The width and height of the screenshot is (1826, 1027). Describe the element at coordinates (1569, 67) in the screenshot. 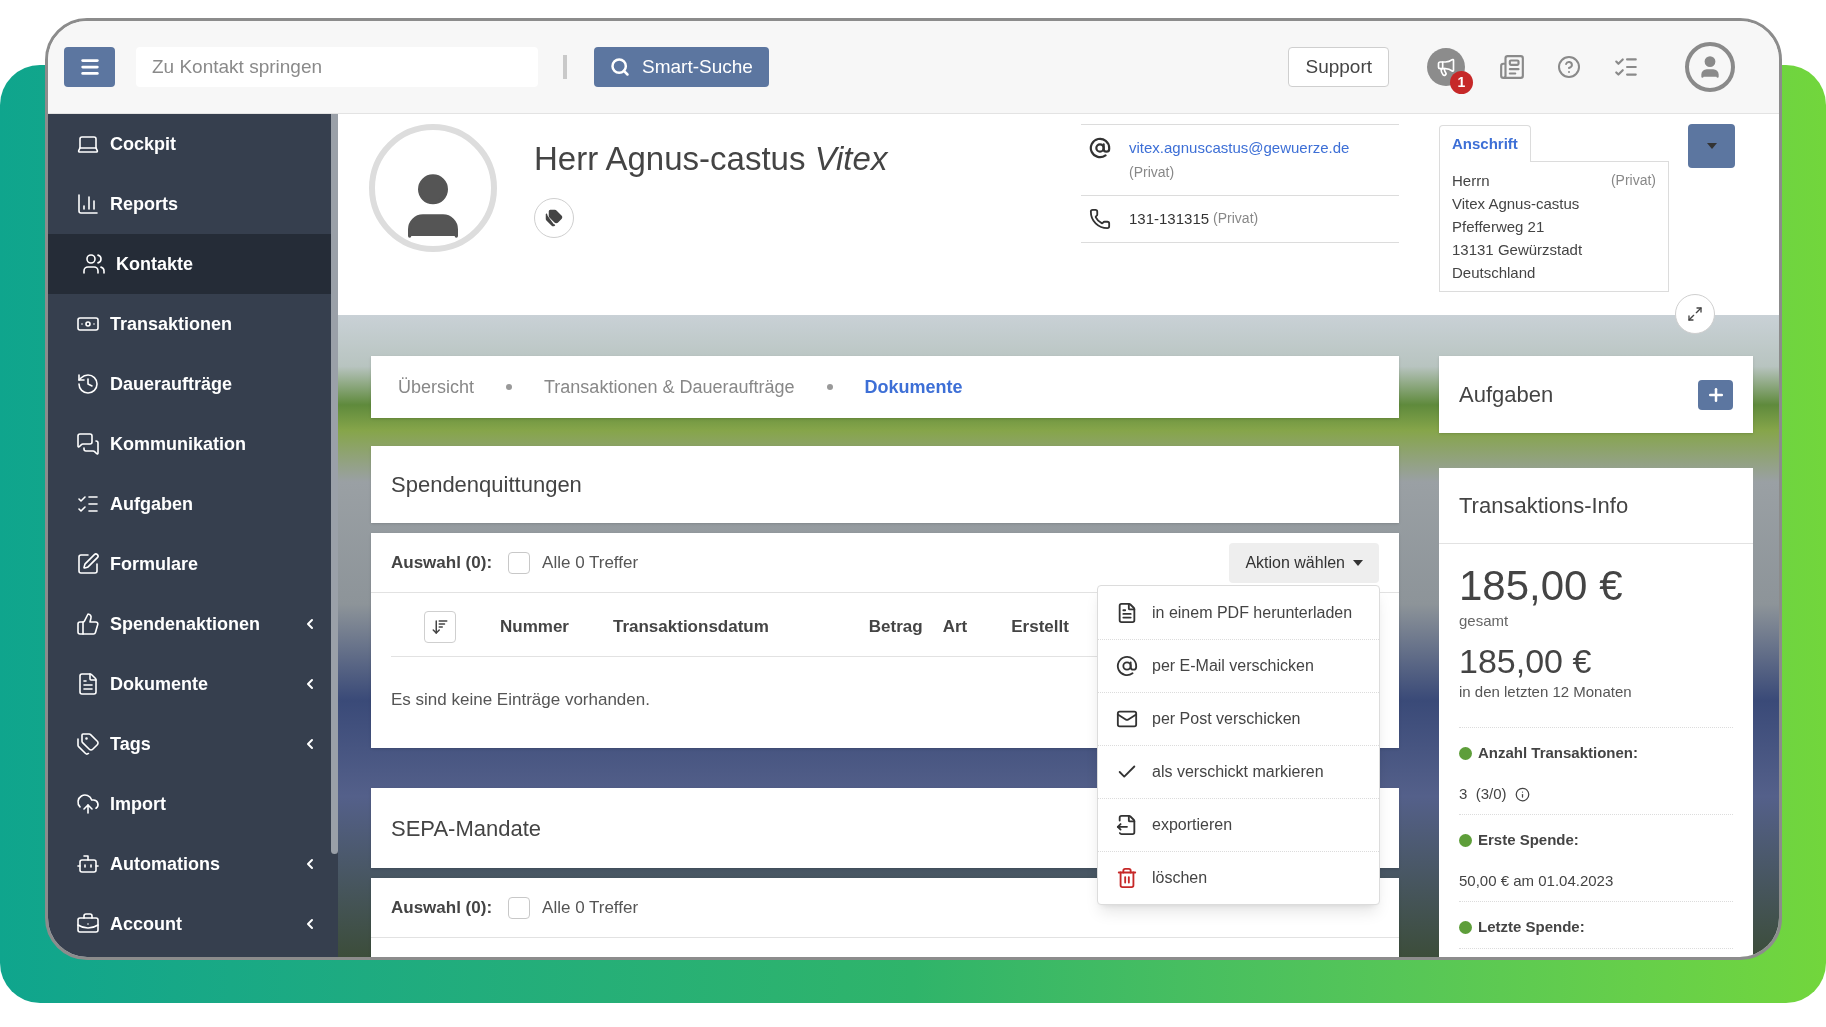

I see `help-icon` at that location.